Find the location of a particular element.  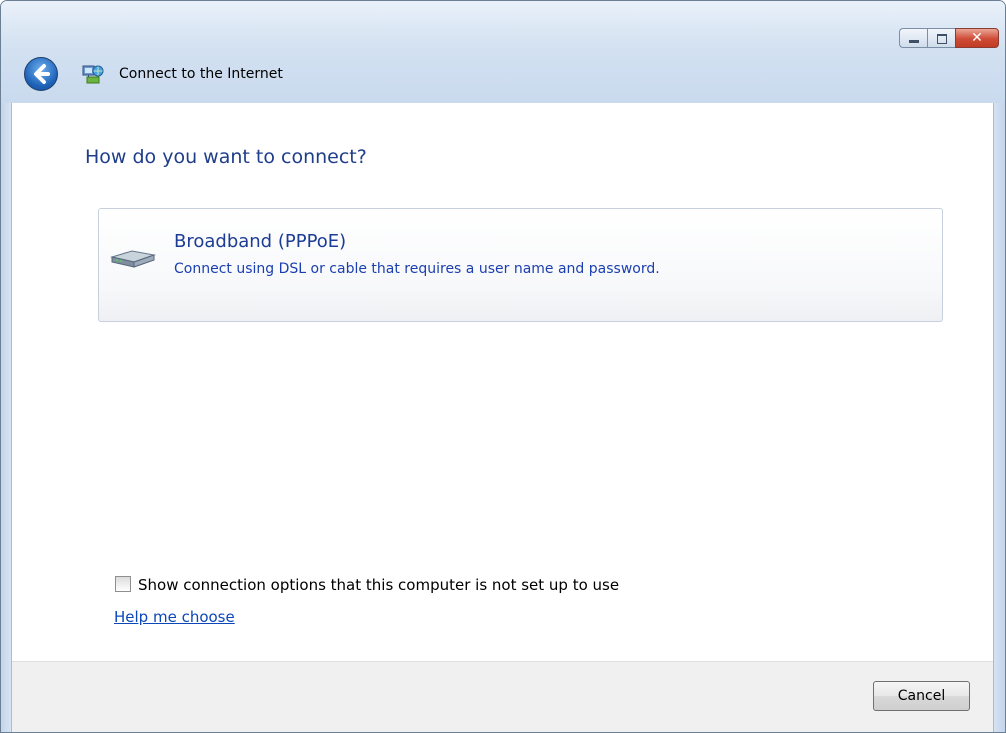

window-controls: ✕ is located at coordinates (949, 38).